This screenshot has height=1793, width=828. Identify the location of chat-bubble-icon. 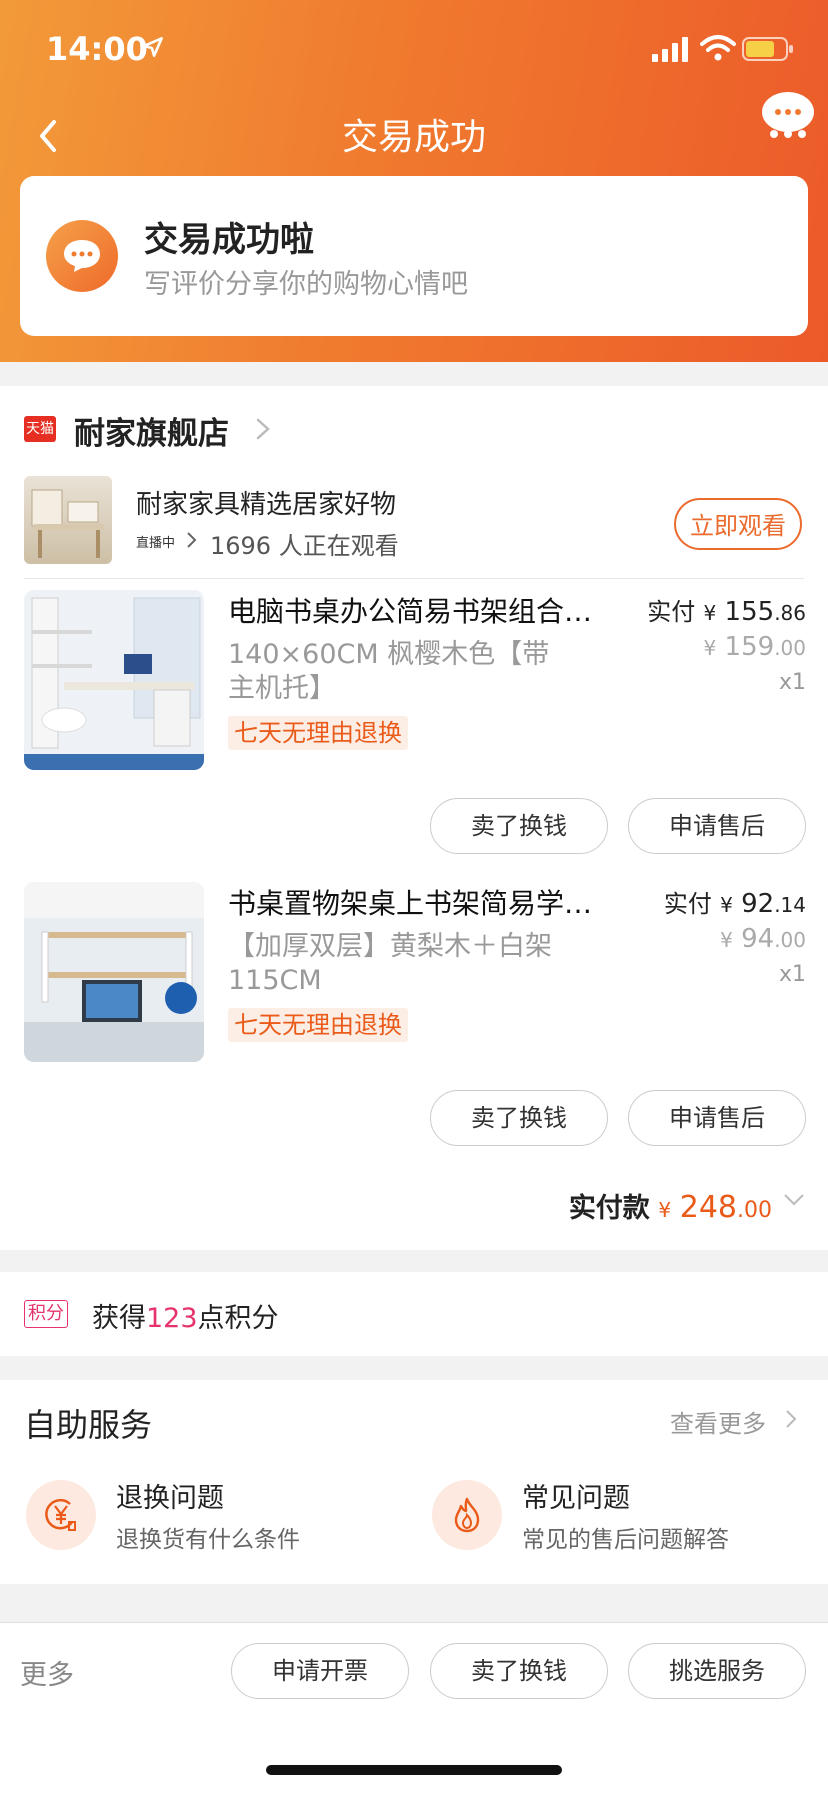
(82, 256).